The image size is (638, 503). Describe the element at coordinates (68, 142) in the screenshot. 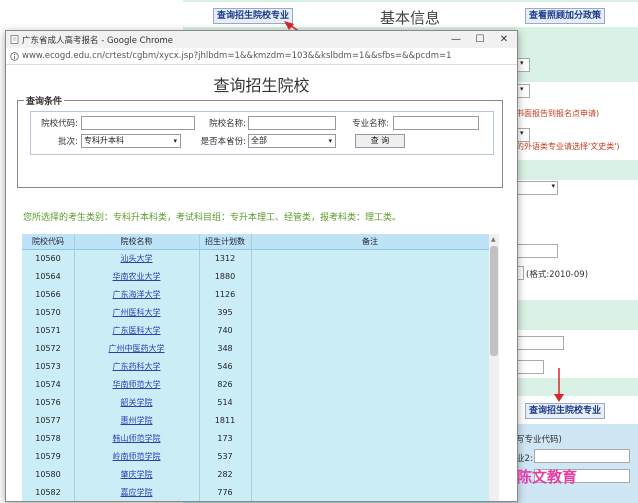

I see `batch-label: 批次:` at that location.